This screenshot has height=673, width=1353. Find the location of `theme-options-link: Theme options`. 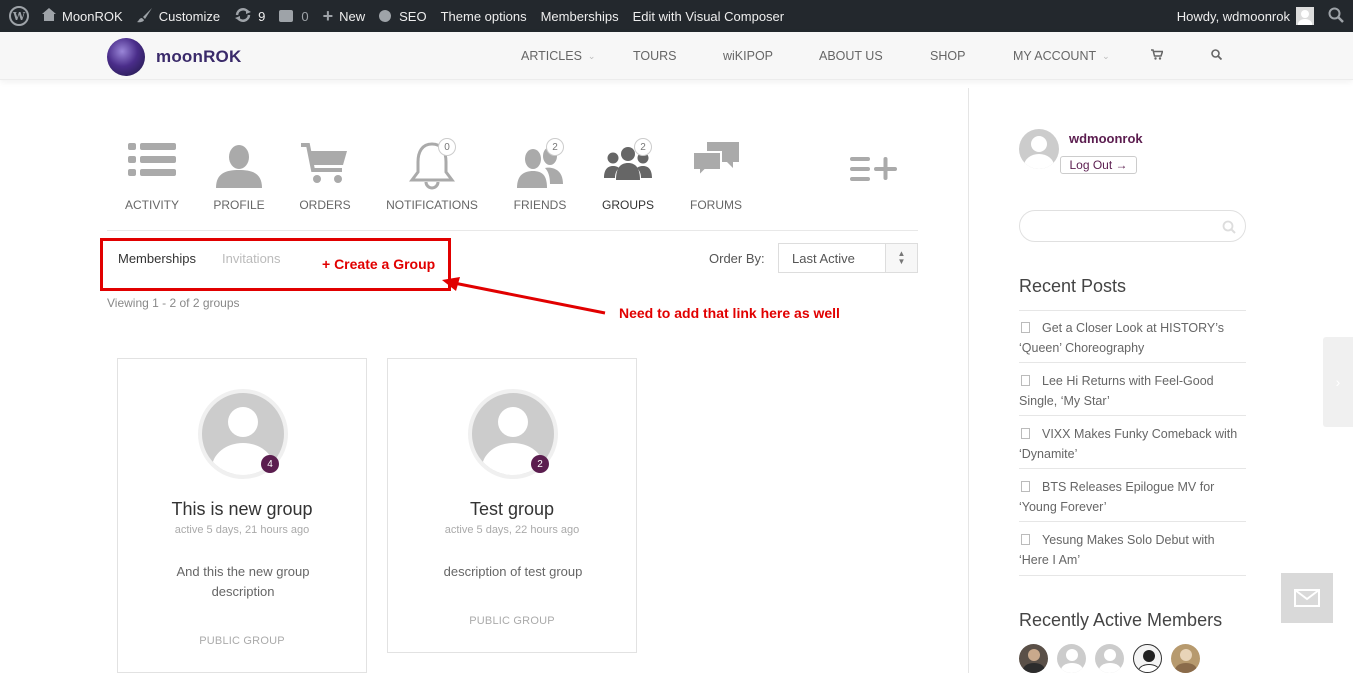

theme-options-link: Theme options is located at coordinates (484, 16).